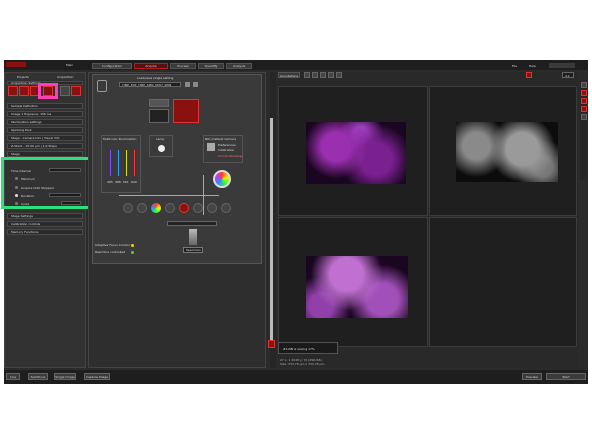  What do you see at coordinates (23, 77) in the screenshot?
I see `tab-projects: Projects` at bounding box center [23, 77].